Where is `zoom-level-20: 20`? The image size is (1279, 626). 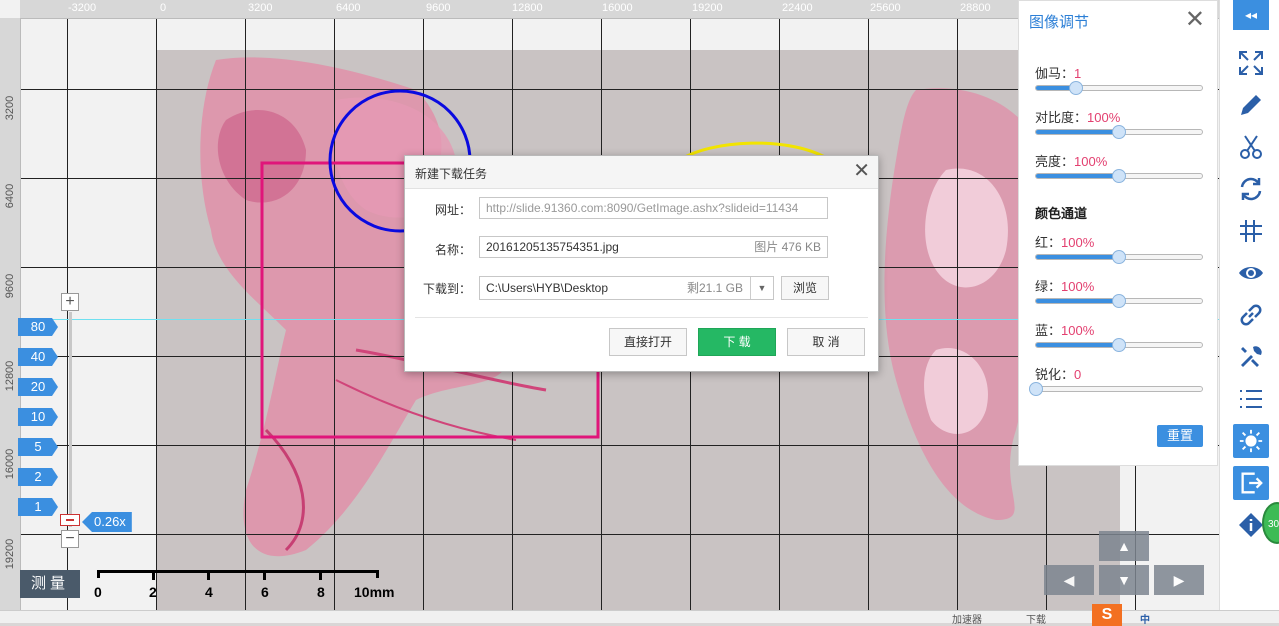 zoom-level-20: 20 is located at coordinates (38, 387).